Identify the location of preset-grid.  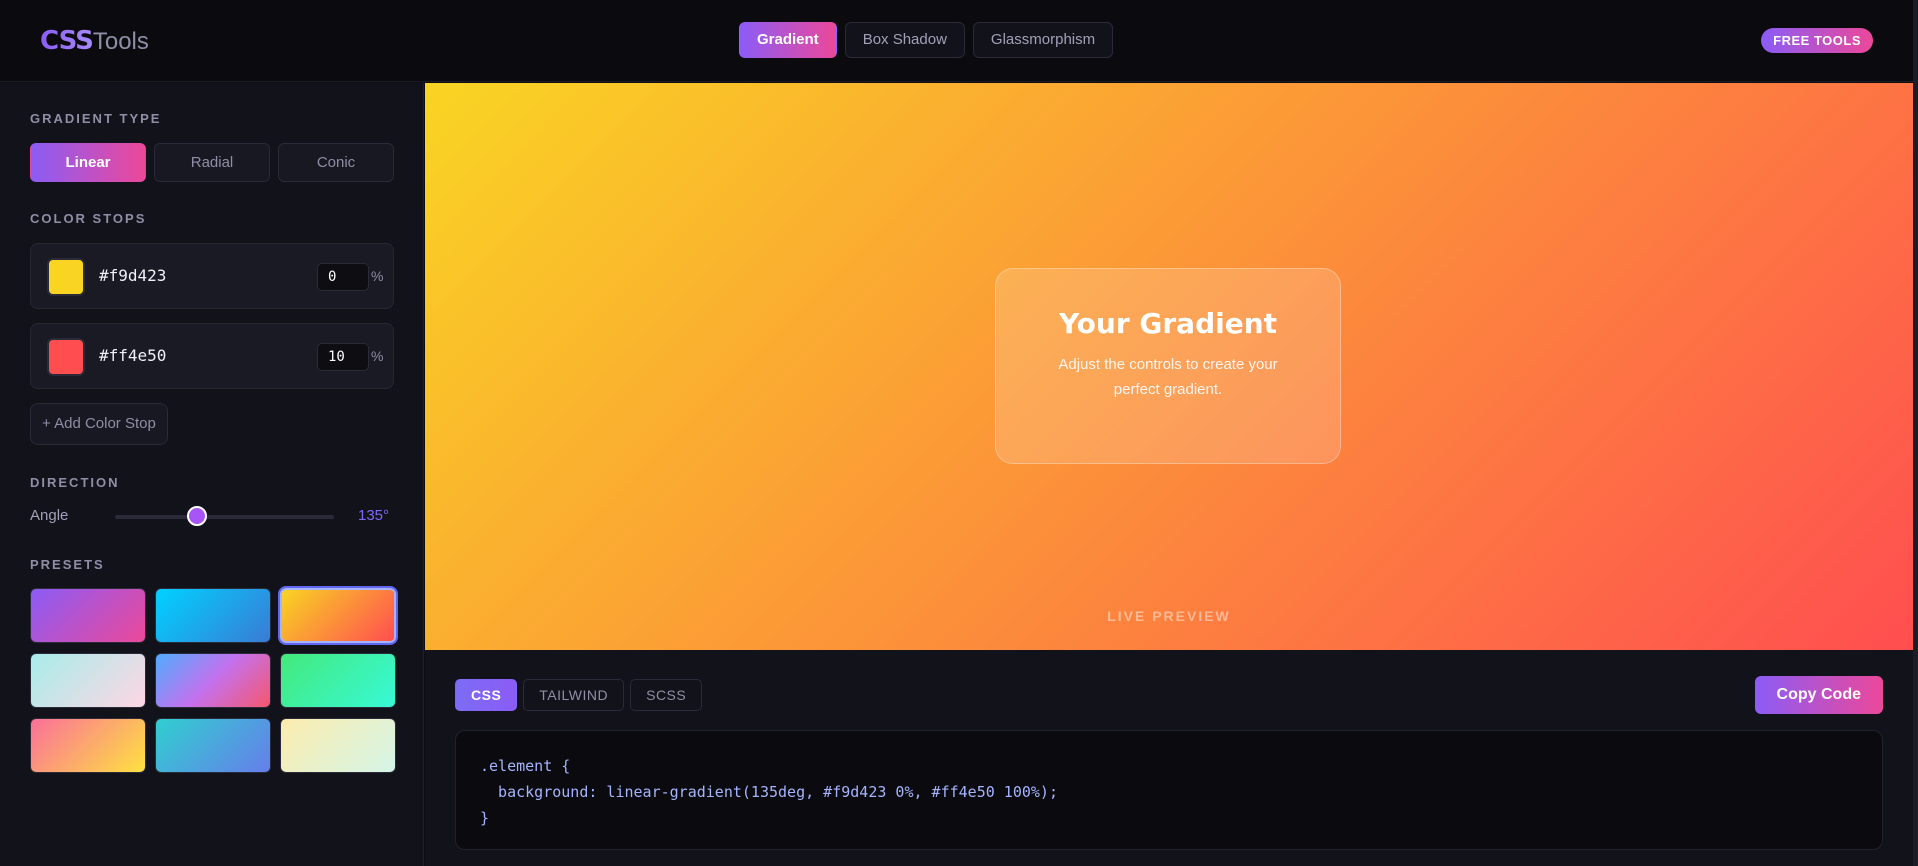
(213, 680).